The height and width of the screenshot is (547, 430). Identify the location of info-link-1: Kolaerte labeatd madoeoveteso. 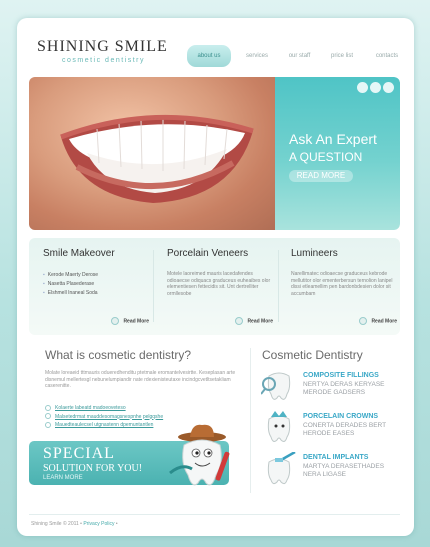
(104, 408).